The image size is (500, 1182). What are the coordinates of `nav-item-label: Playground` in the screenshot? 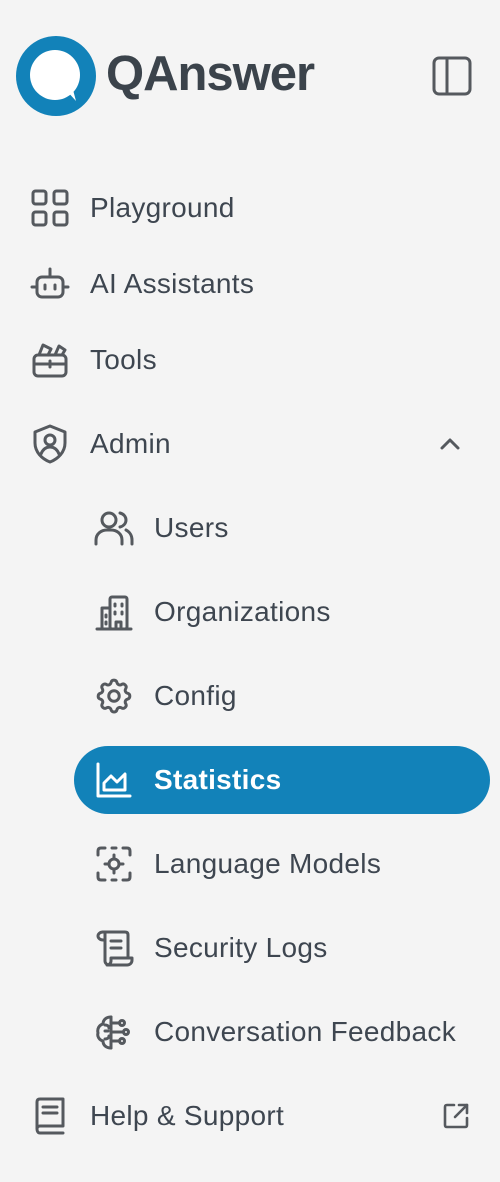 It's located at (162, 207).